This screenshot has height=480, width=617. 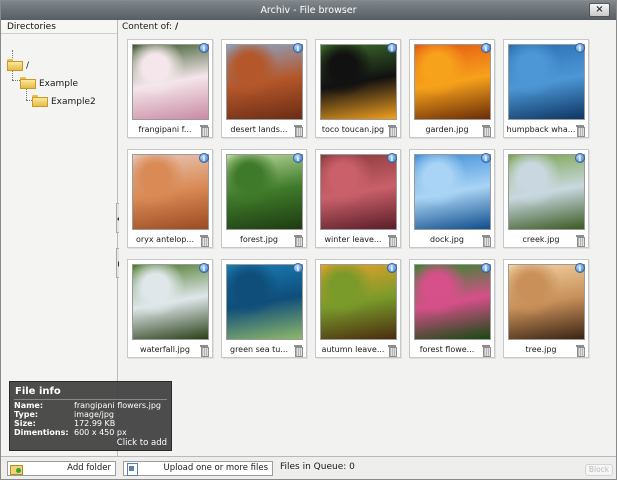 I want to click on file-name: creek.jpg, so click(x=541, y=239).